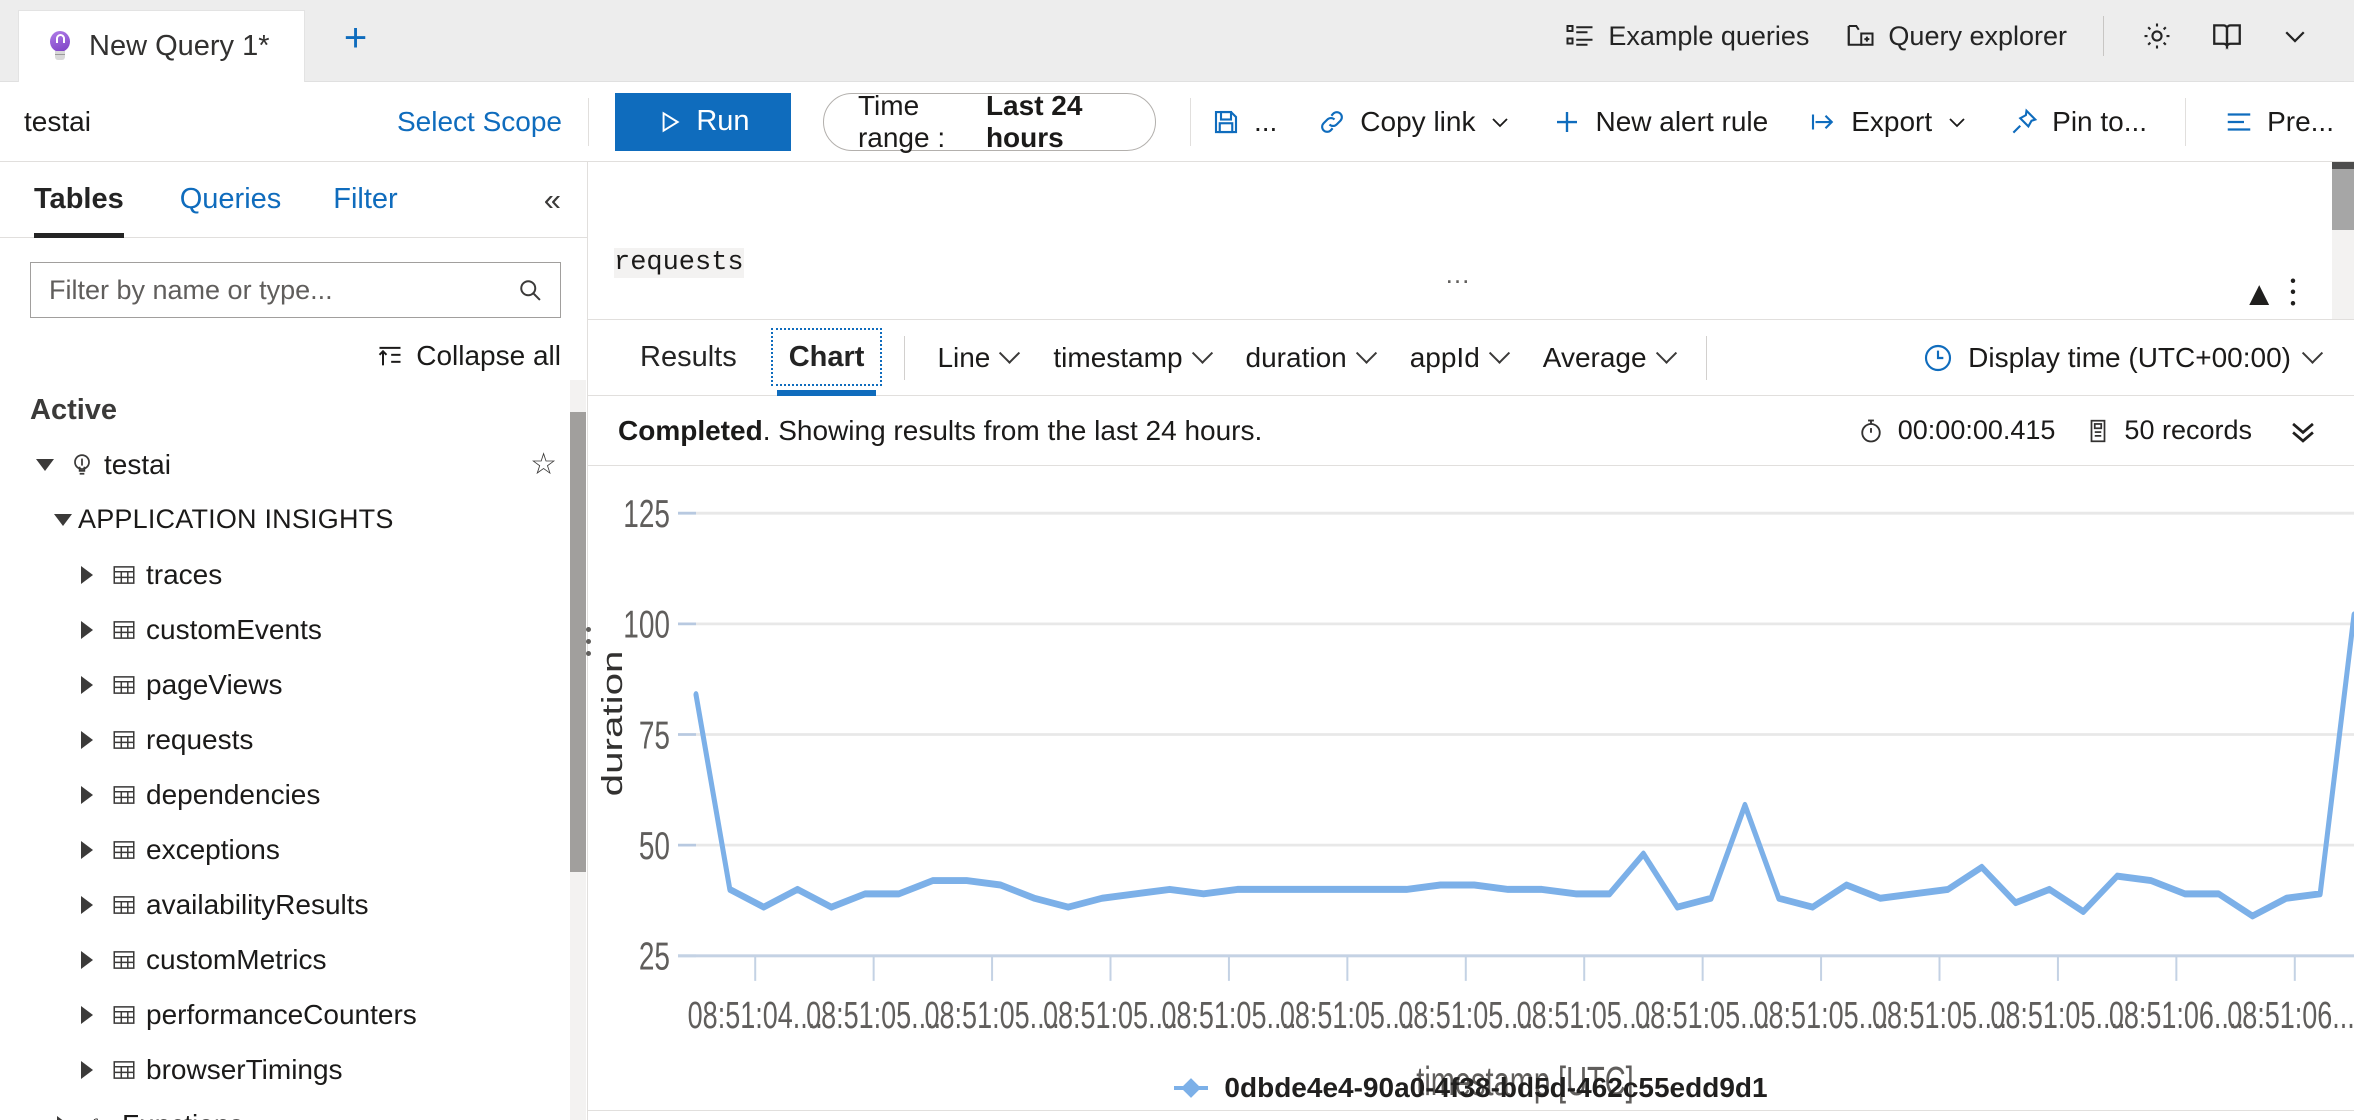  What do you see at coordinates (2157, 36) in the screenshot?
I see `settings-button` at bounding box center [2157, 36].